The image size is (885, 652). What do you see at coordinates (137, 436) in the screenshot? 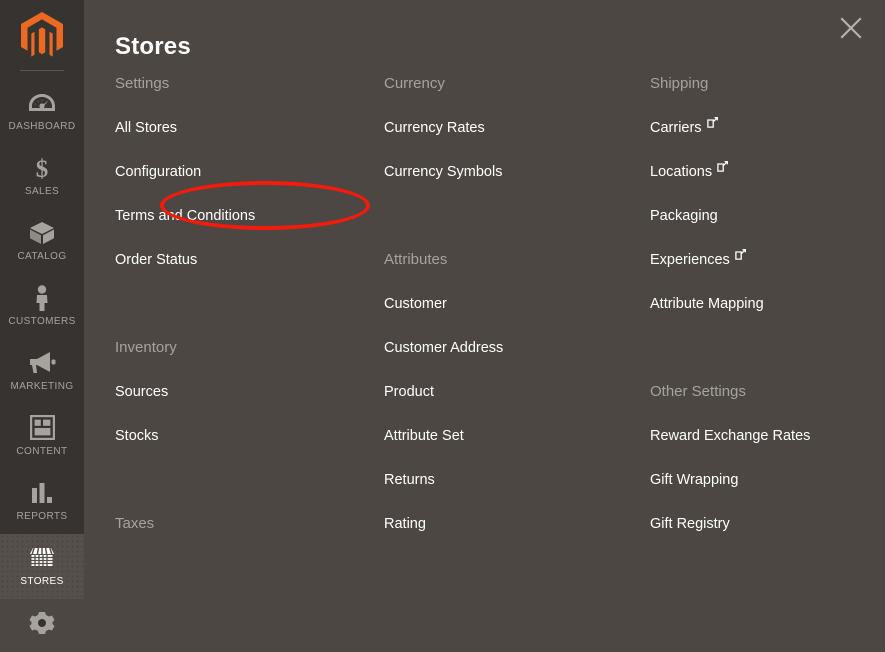
I see `menu-item-label: Stocks` at bounding box center [137, 436].